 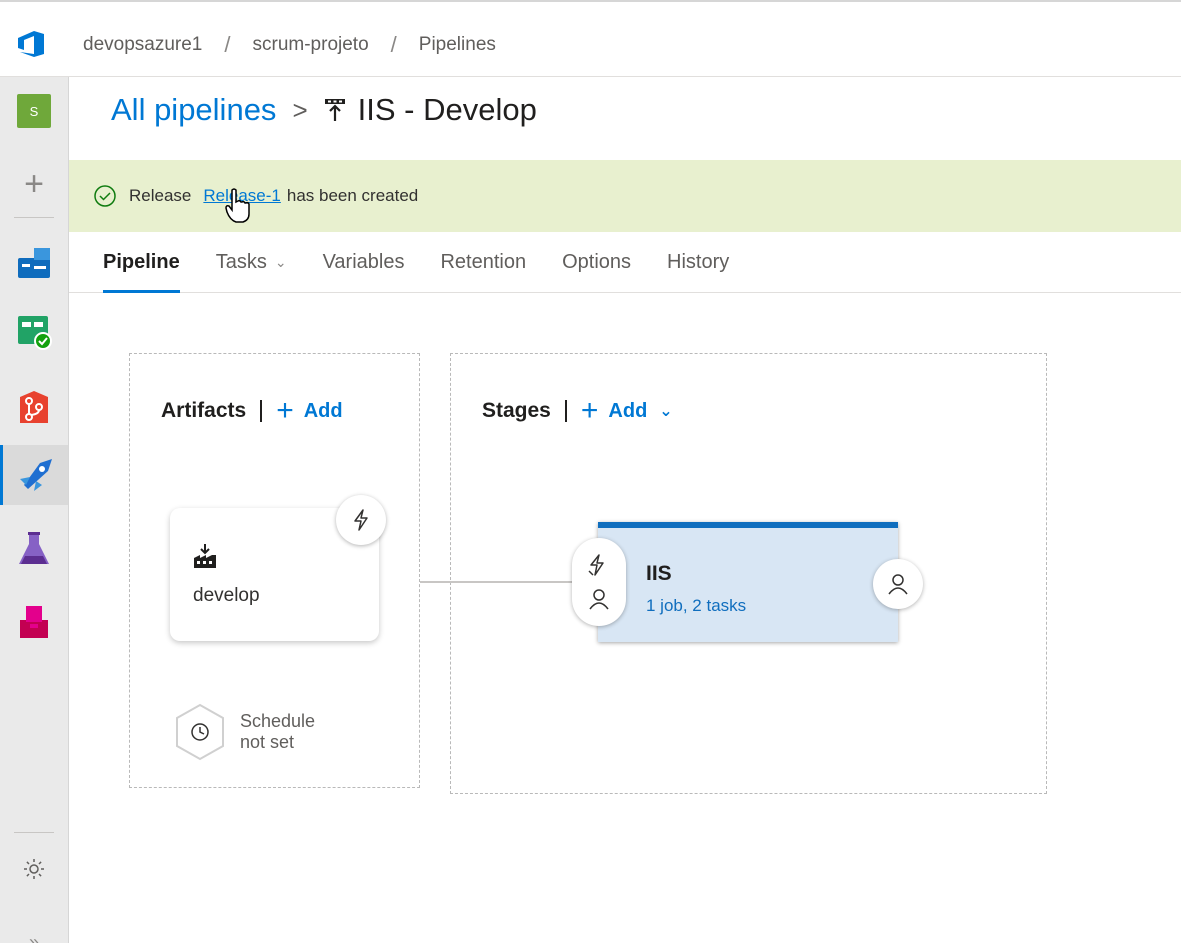 I want to click on tab-retention: Retention, so click(x=483, y=262).